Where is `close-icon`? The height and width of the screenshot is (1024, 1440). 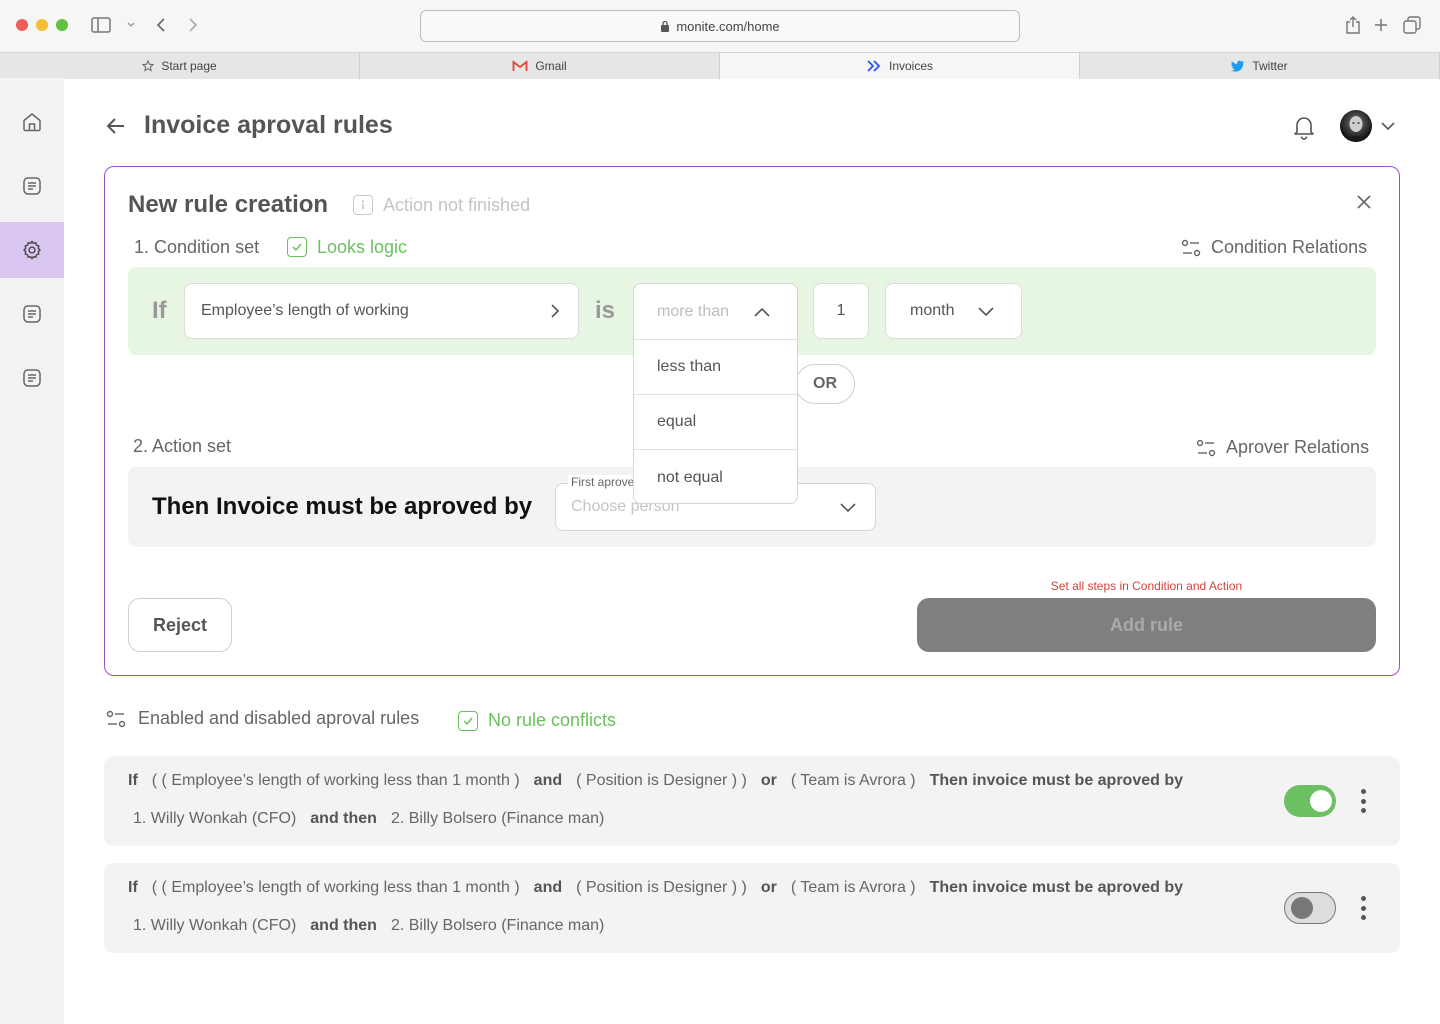
close-icon is located at coordinates (1364, 202).